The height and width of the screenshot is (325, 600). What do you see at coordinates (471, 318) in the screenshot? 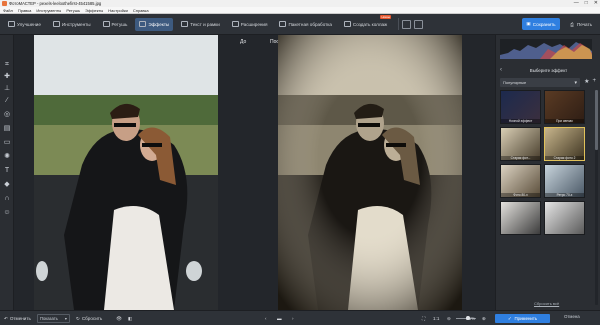
I see `zoom-percent: 25%` at bounding box center [471, 318].